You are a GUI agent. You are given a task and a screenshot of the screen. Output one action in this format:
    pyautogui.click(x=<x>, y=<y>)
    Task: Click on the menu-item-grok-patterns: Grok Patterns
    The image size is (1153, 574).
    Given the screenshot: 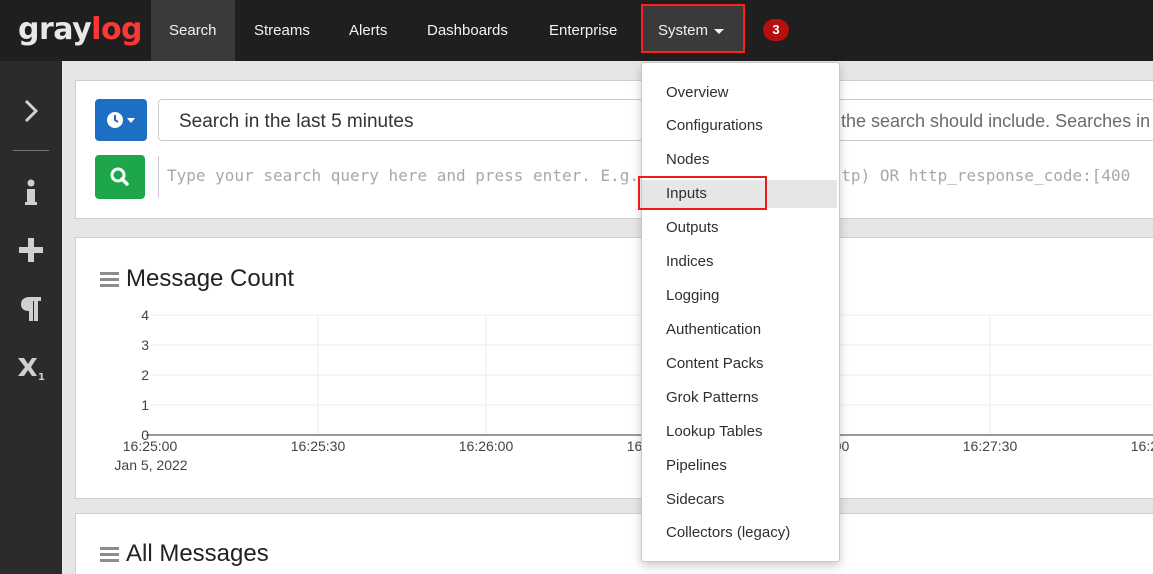 What is the action you would take?
    pyautogui.click(x=739, y=398)
    